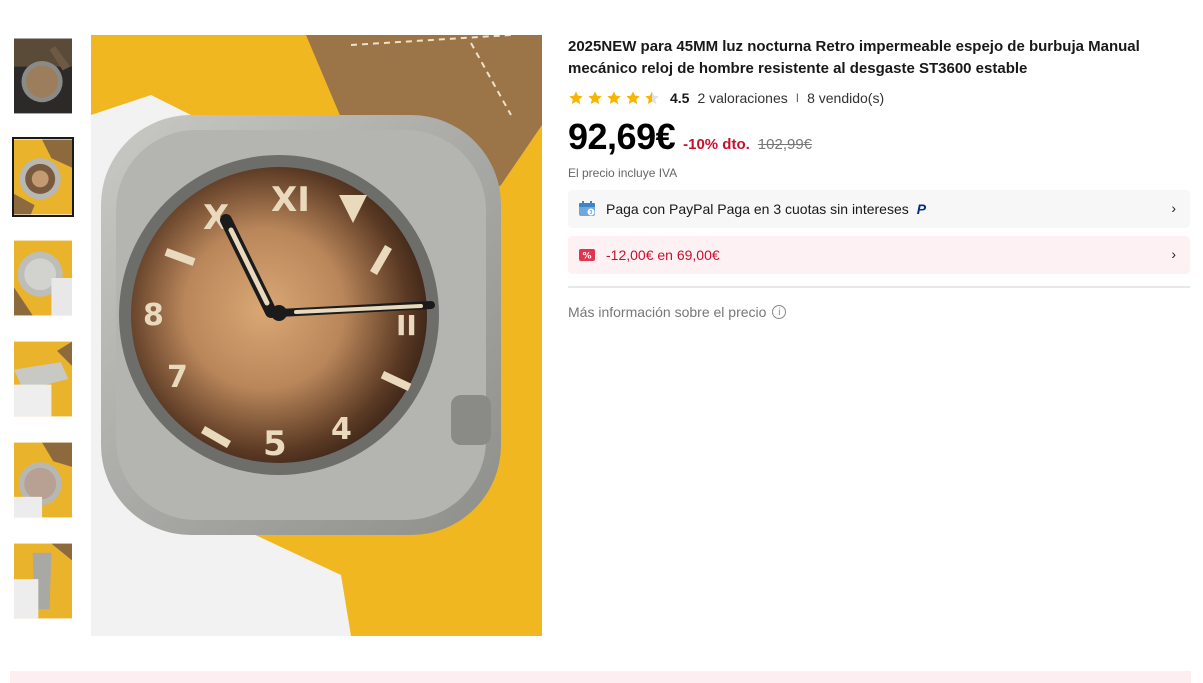 This screenshot has width=1203, height=683. I want to click on star-rating, so click(614, 98).